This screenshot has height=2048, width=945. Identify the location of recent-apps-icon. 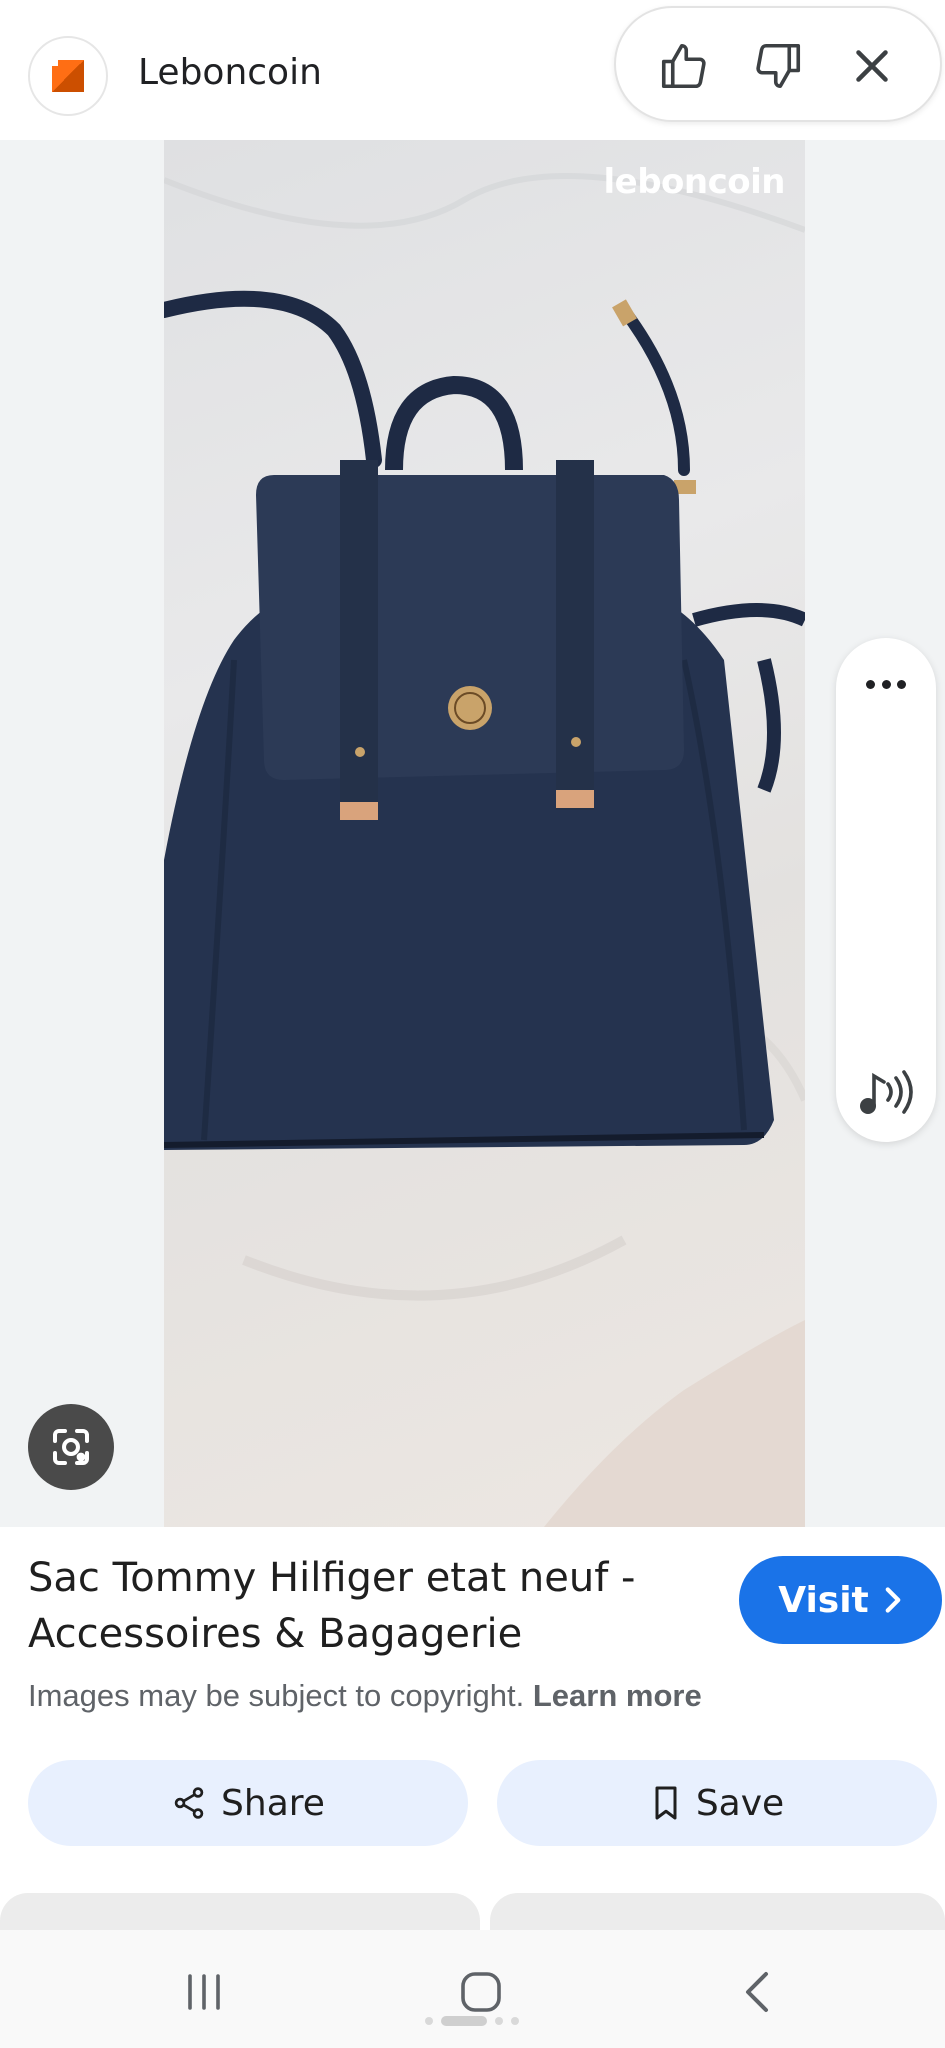
(204, 1992).